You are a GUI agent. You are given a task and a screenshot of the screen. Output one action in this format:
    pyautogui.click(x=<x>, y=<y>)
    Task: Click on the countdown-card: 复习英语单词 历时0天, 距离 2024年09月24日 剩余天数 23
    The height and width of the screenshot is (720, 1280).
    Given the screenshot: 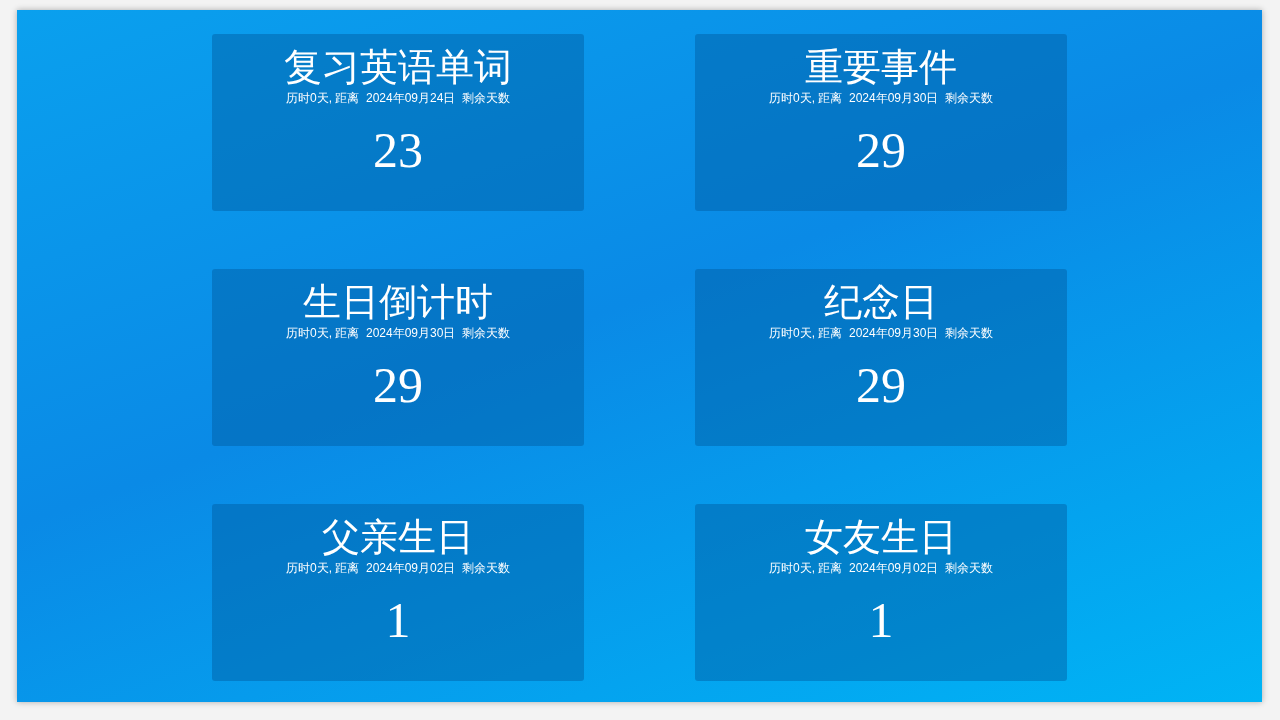 What is the action you would take?
    pyautogui.click(x=398, y=122)
    